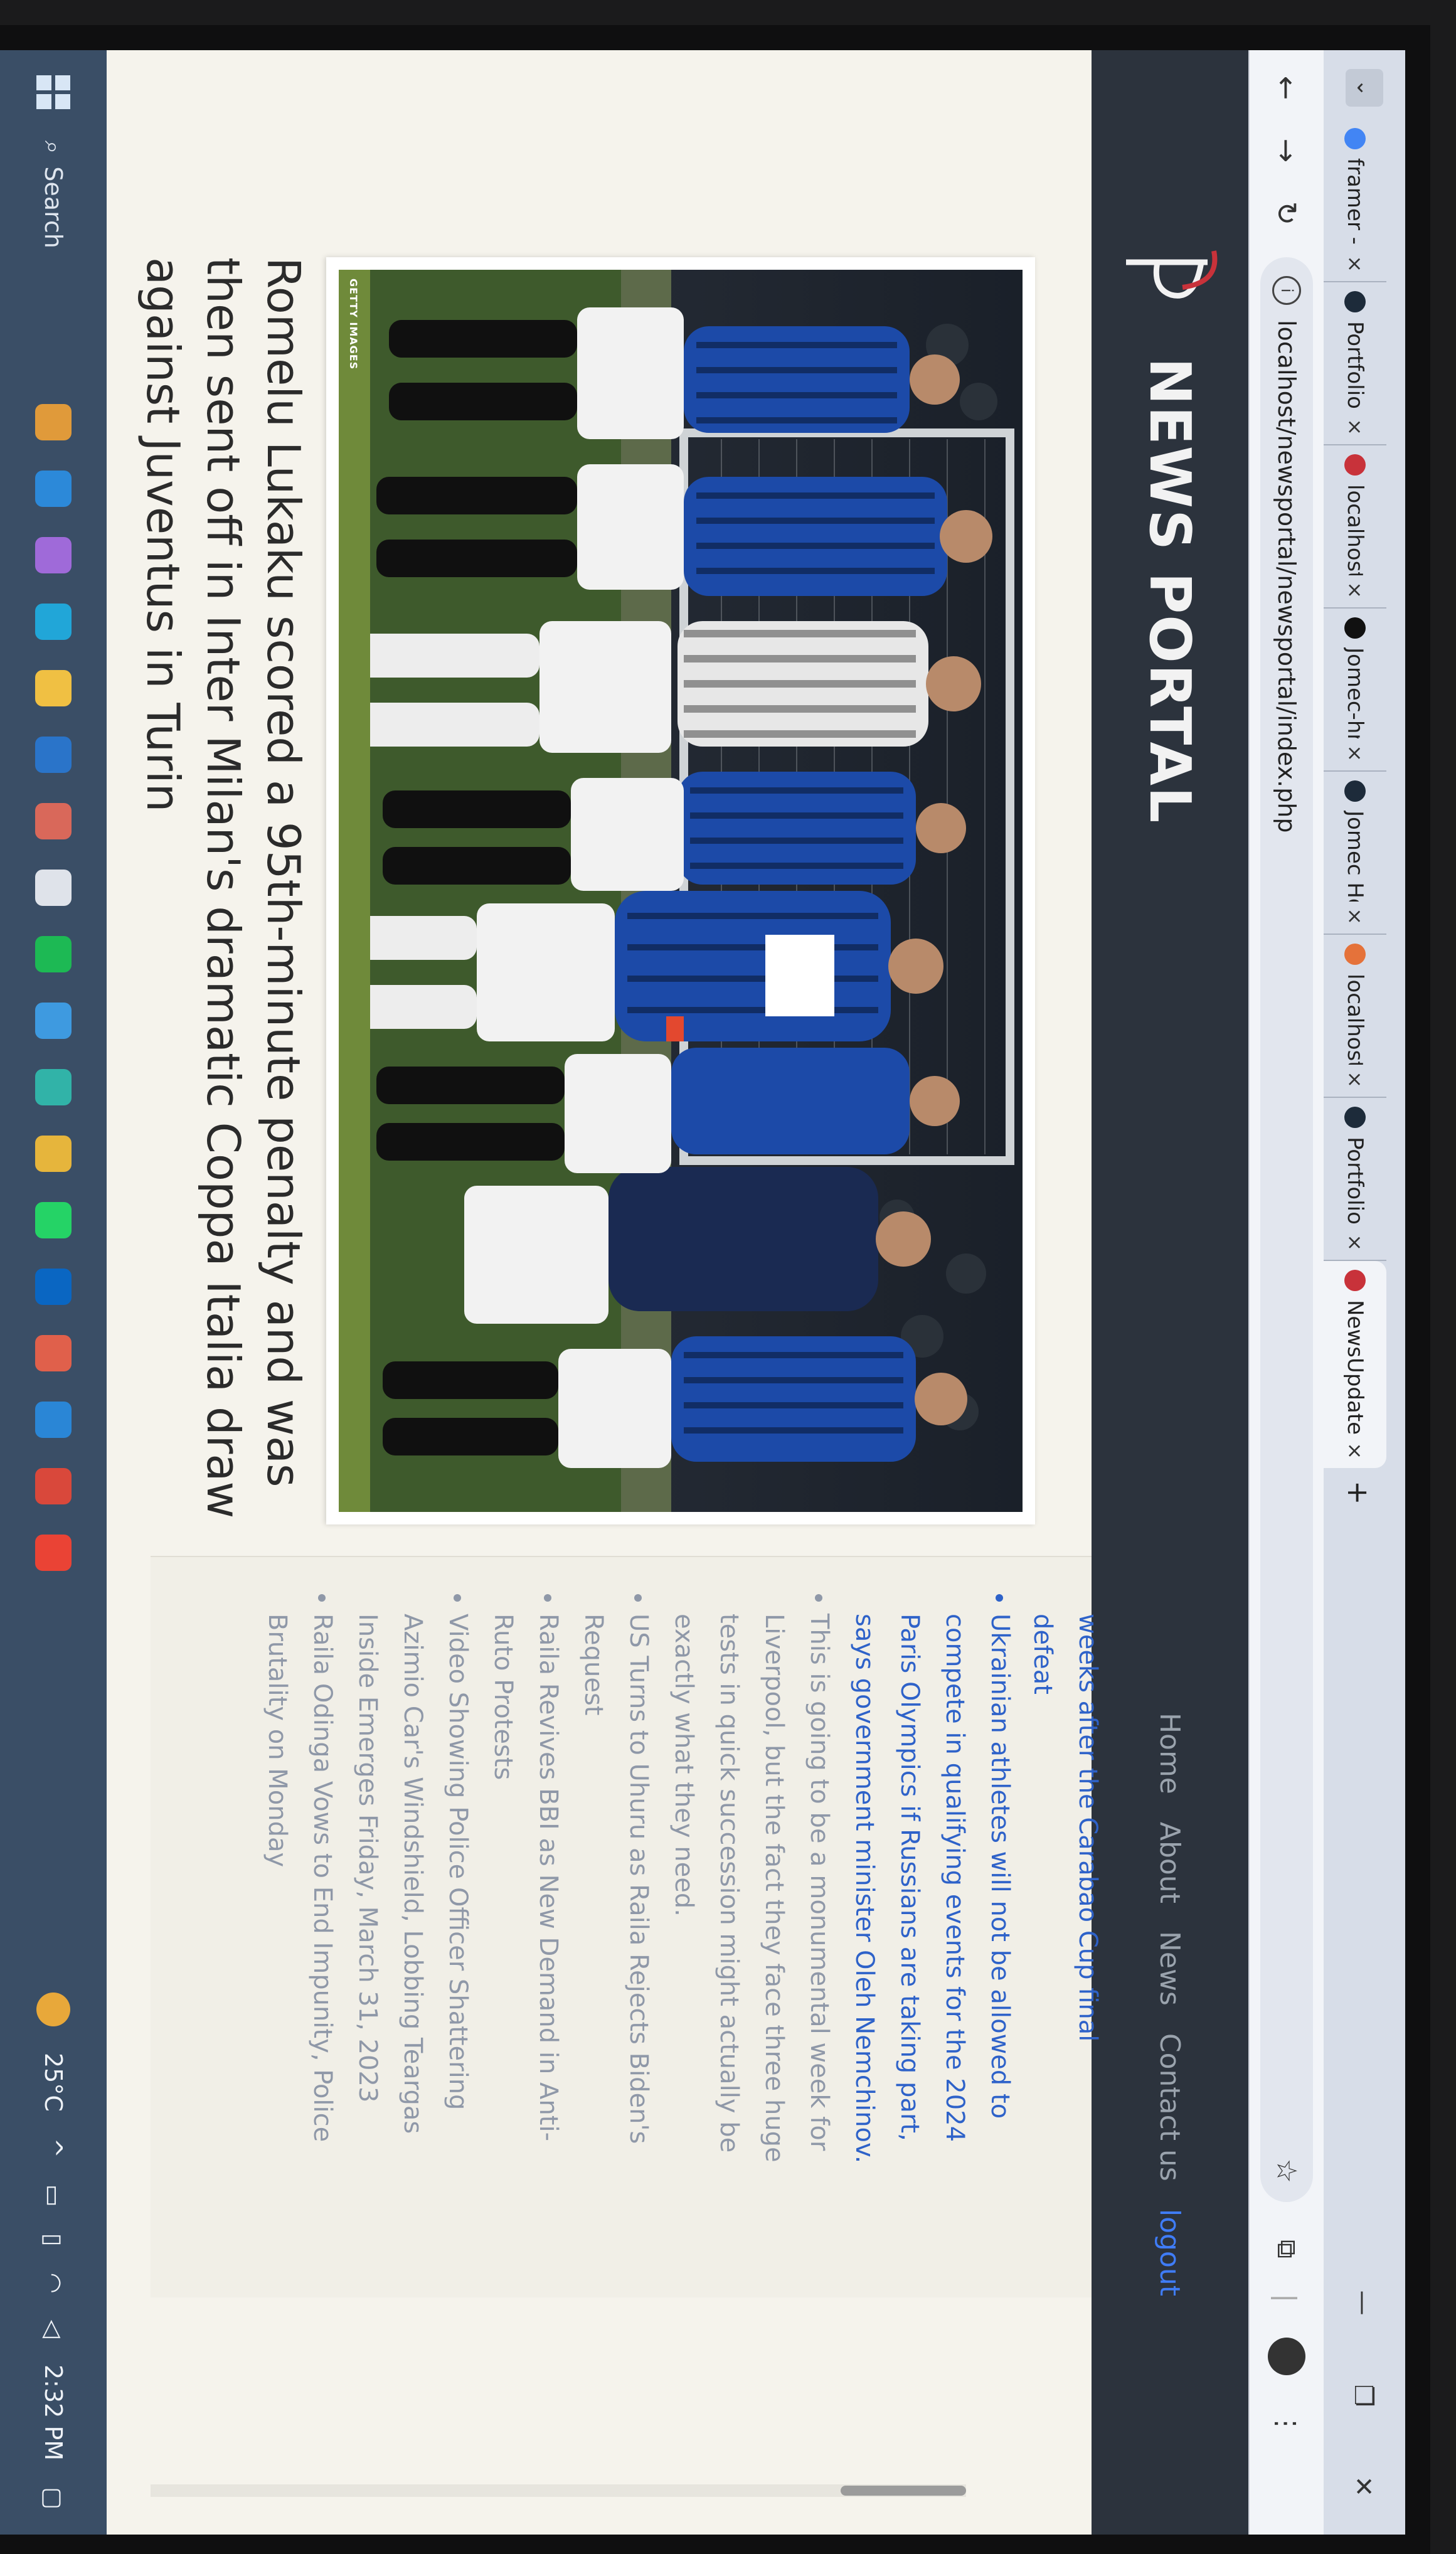 The width and height of the screenshot is (1456, 2554). Describe the element at coordinates (1287, 213) in the screenshot. I see `reload-icon: ↻` at that location.